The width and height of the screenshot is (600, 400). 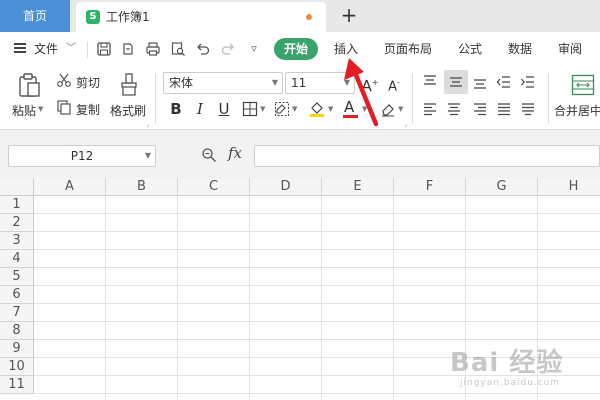 What do you see at coordinates (201, 17) in the screenshot?
I see `workbook-tab: S 工作簿1` at bounding box center [201, 17].